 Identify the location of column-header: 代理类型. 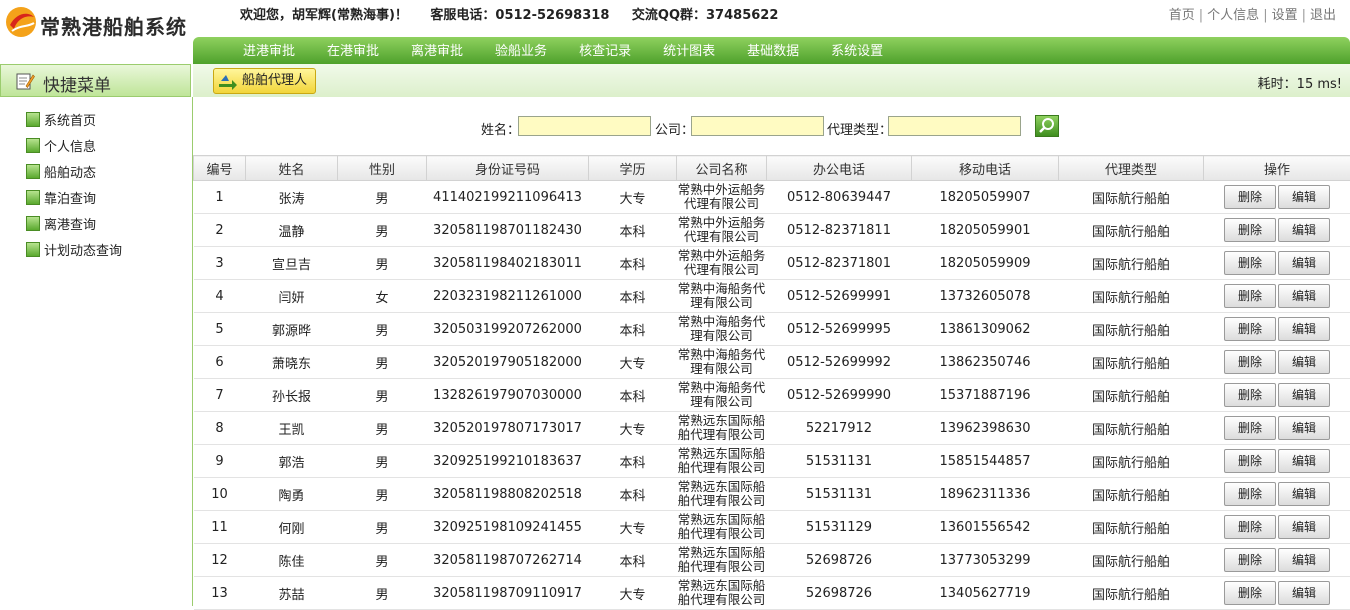
(1131, 168).